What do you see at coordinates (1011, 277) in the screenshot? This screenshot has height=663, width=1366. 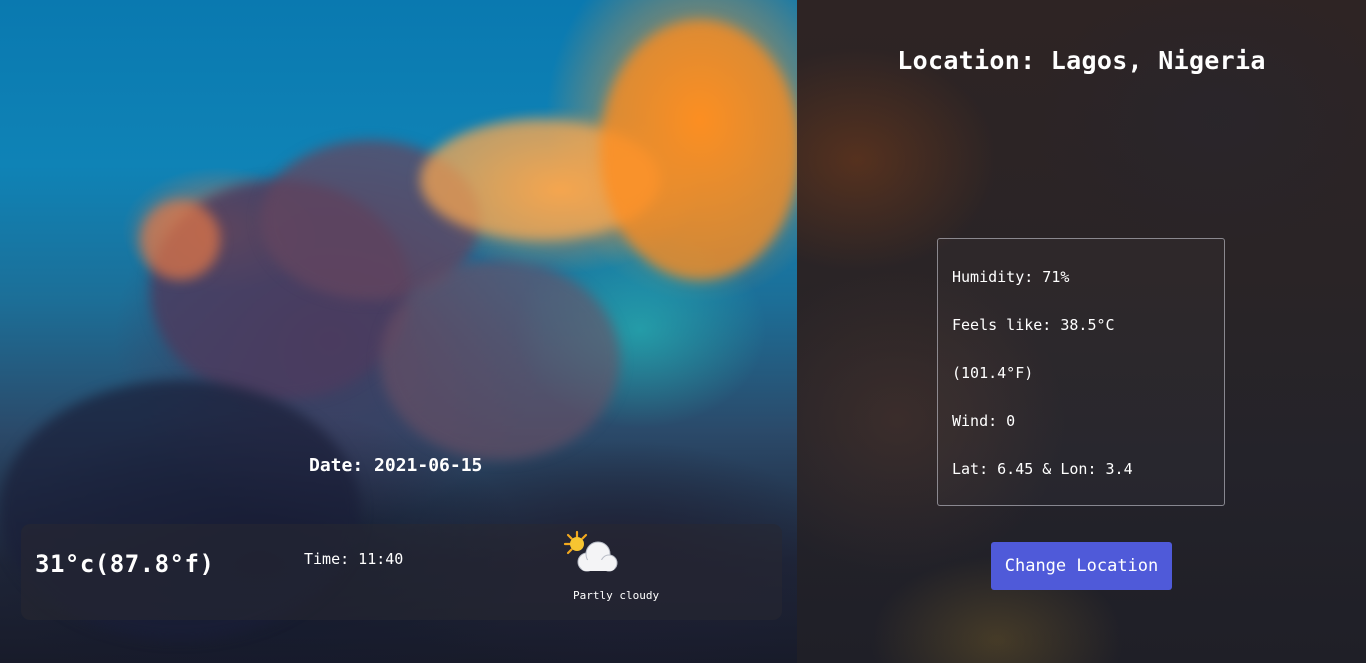 I see `humidity-value: Humidity: 71%` at bounding box center [1011, 277].